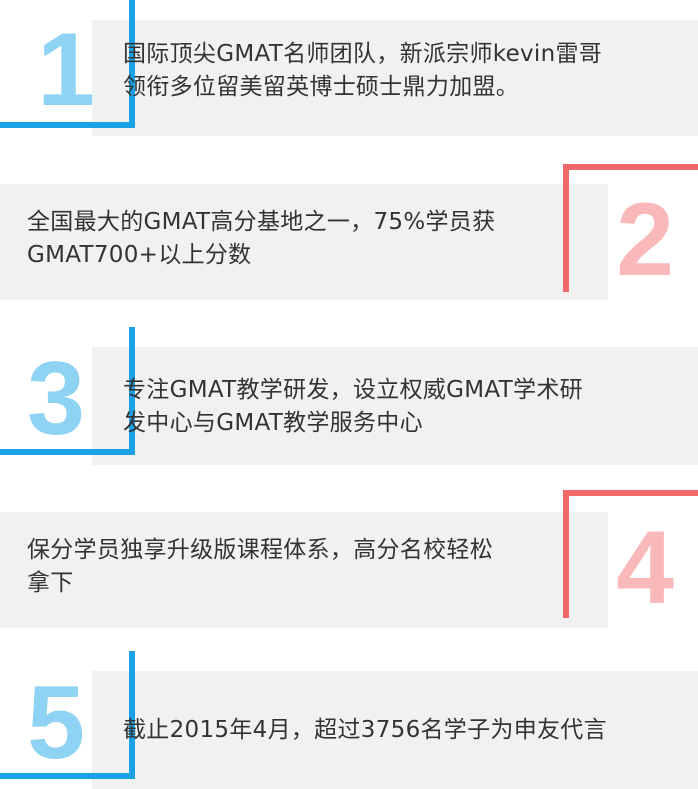  What do you see at coordinates (645, 240) in the screenshot?
I see `feature-number: 2` at bounding box center [645, 240].